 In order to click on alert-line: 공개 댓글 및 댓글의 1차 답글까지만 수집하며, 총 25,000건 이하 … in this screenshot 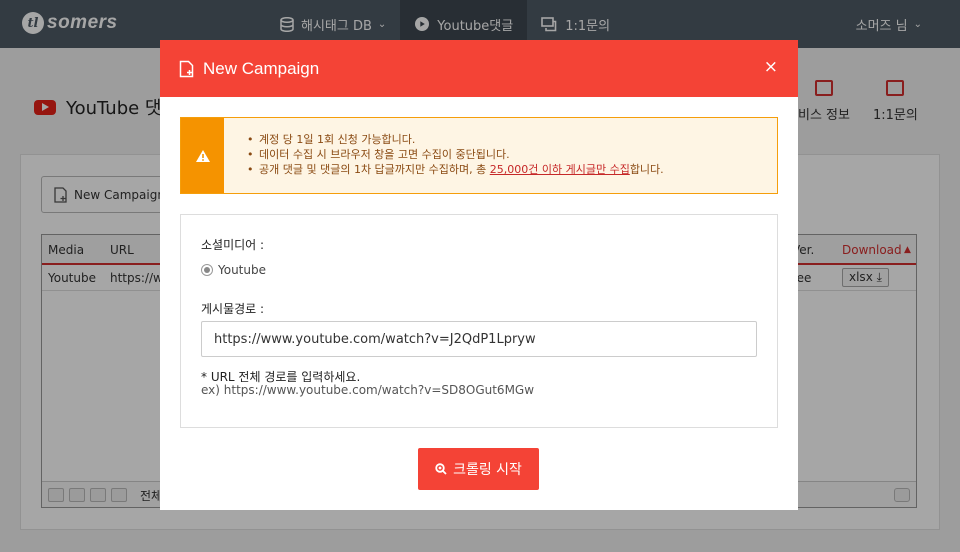, I will do `click(455, 169)`.